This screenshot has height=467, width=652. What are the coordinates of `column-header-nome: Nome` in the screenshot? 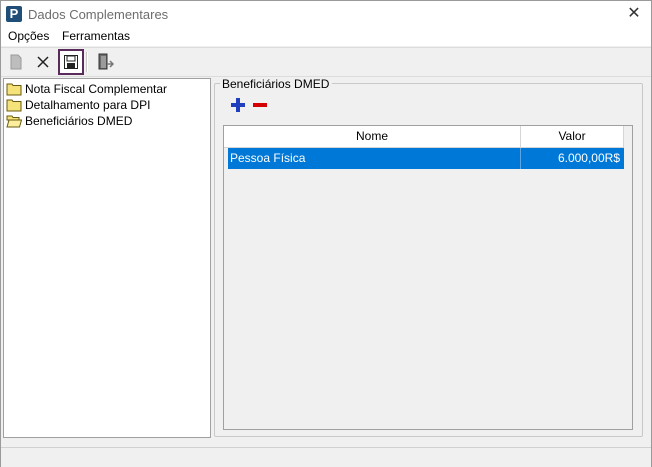 It's located at (372, 136).